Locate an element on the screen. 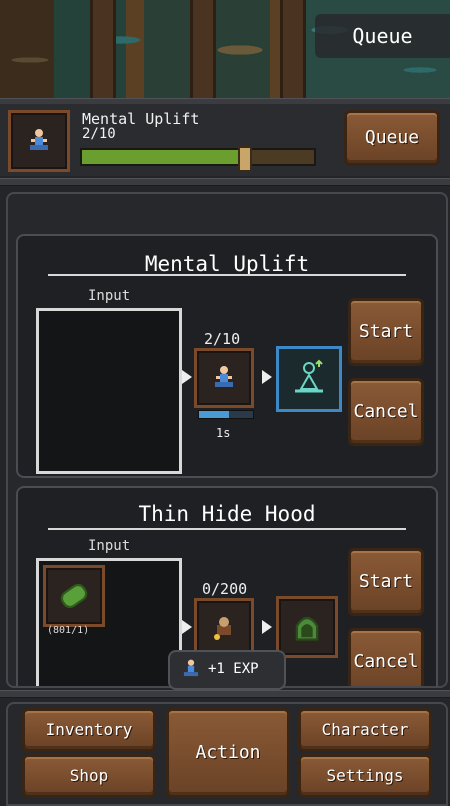 The image size is (450, 806). card-title: Thin Hide Hood is located at coordinates (227, 514).